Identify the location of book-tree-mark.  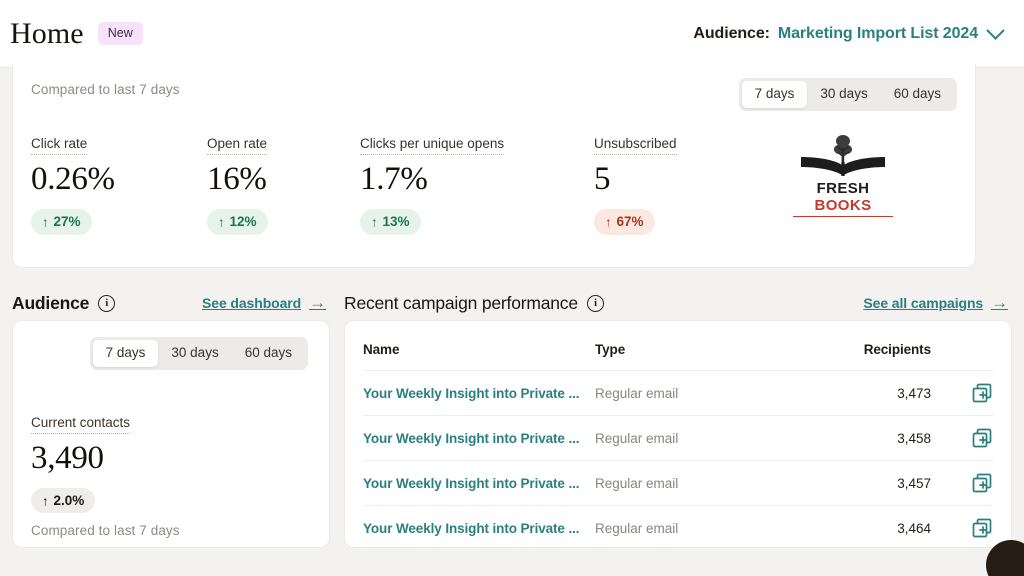
(843, 155).